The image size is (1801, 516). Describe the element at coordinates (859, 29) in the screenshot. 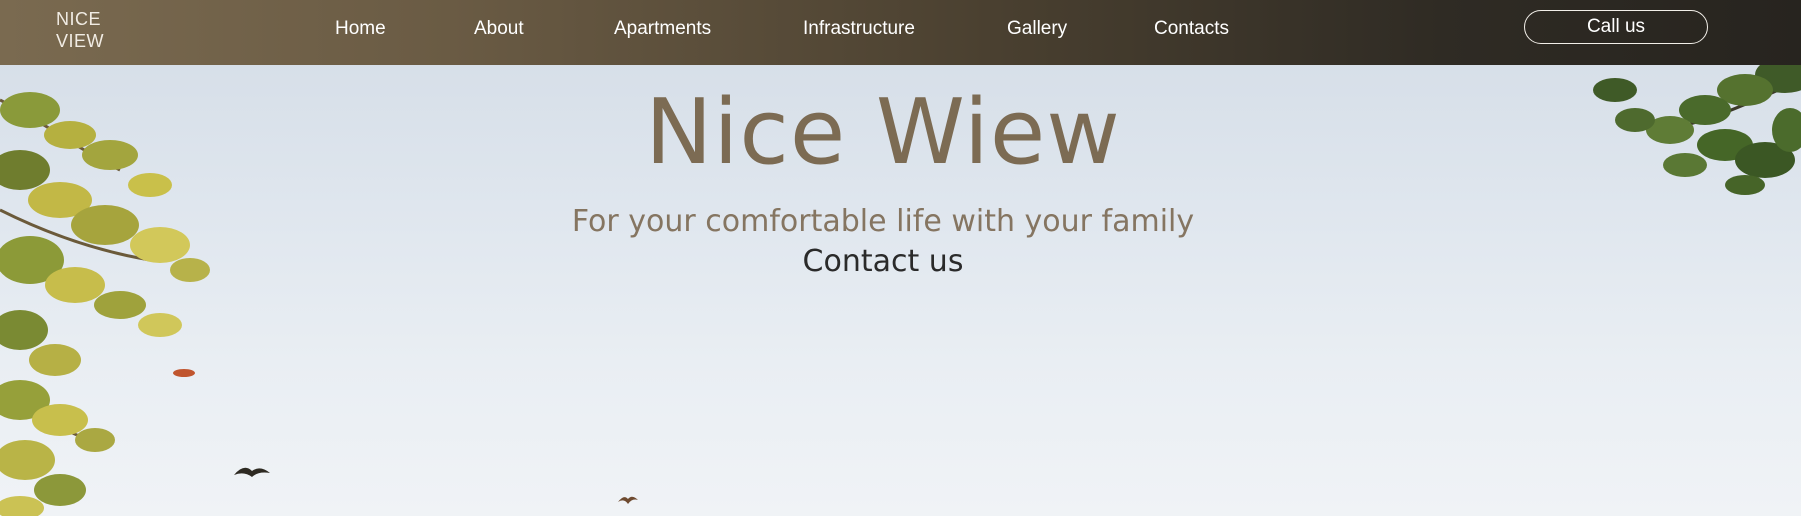

I see `nav-infrastructure: Infrastructure` at that location.